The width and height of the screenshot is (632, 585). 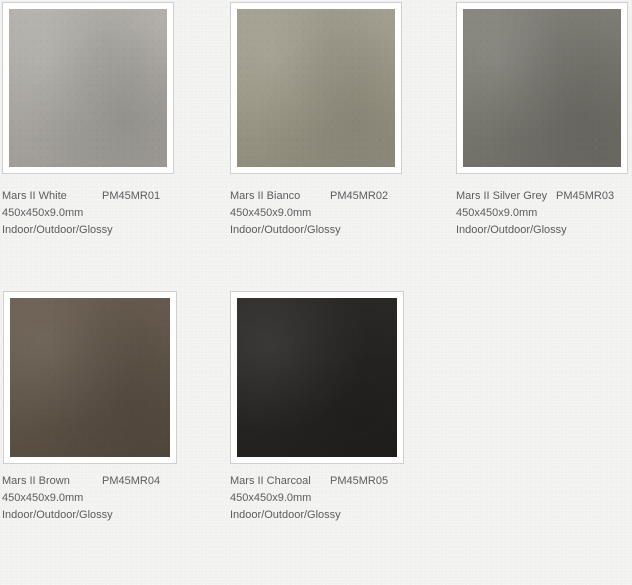 I want to click on tile-code: PM45MR04, so click(x=131, y=481).